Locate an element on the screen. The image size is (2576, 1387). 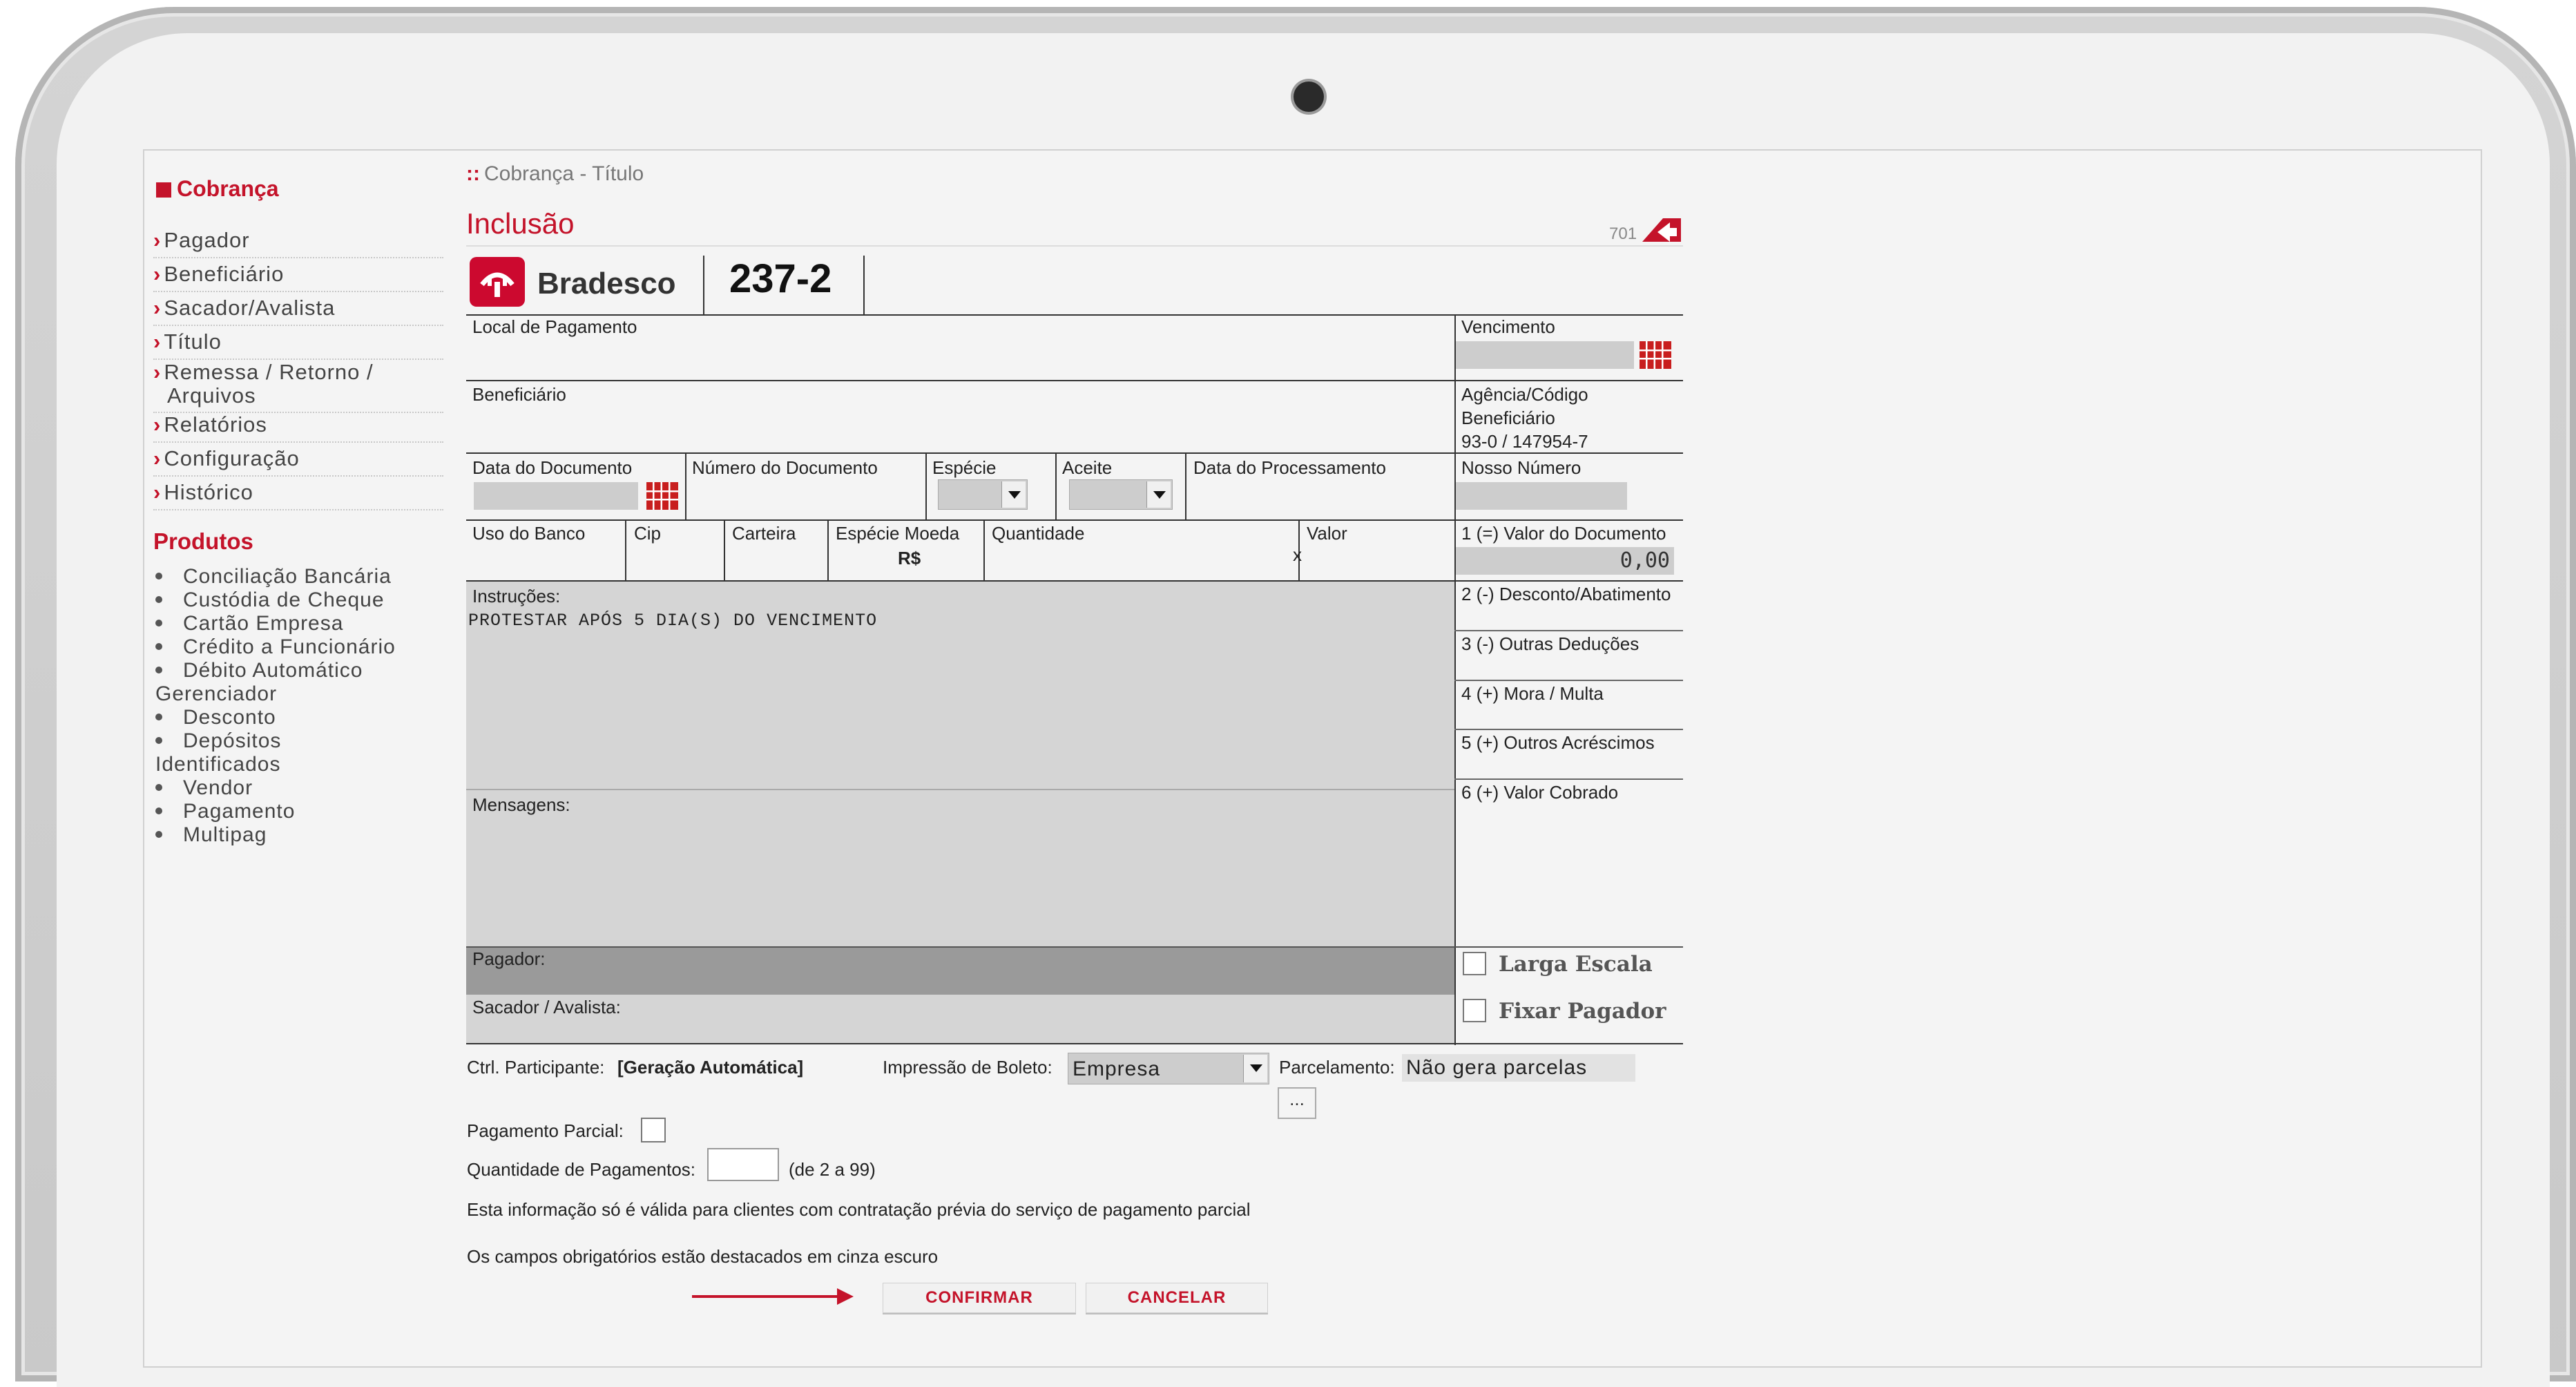
page-title: Inclusão is located at coordinates (520, 223).